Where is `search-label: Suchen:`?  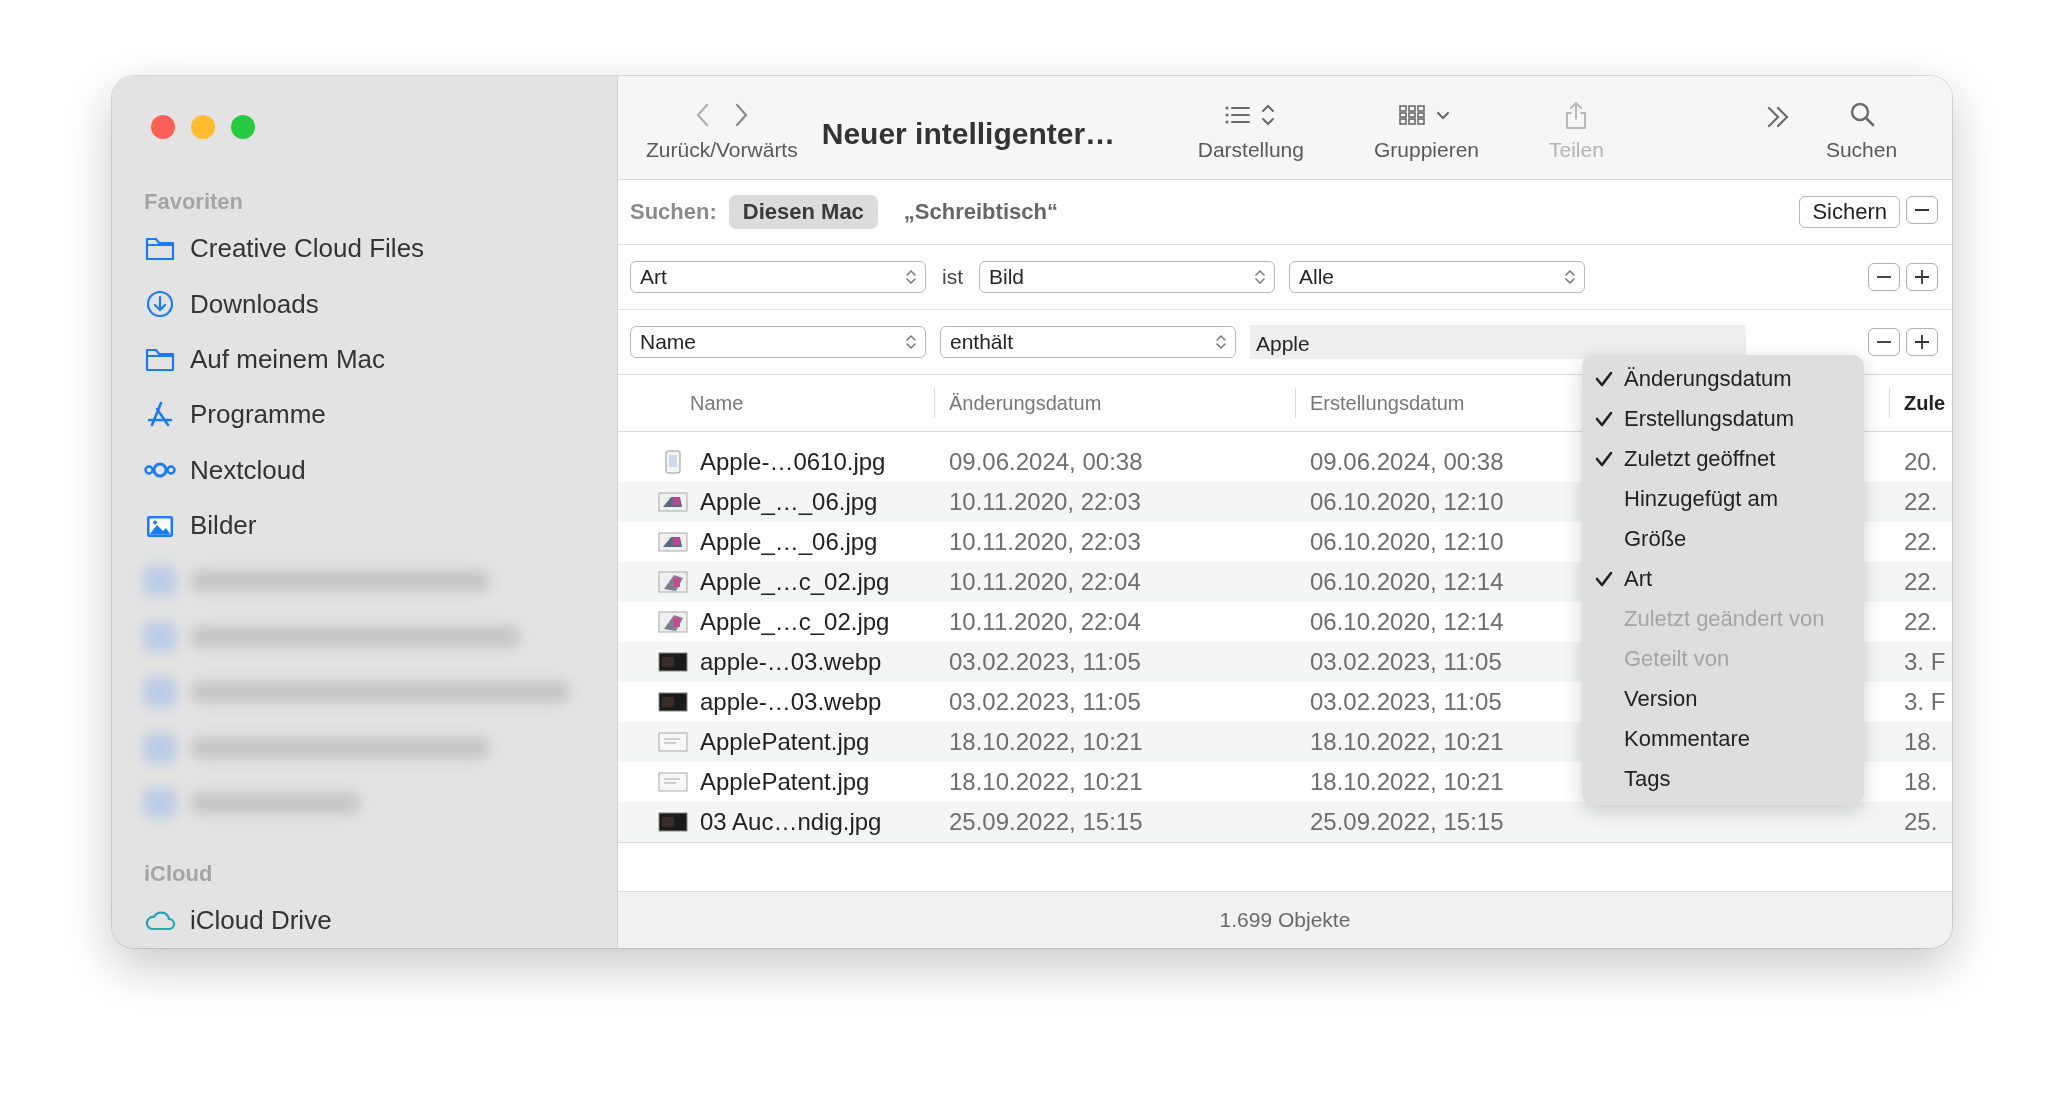
search-label: Suchen: is located at coordinates (673, 212).